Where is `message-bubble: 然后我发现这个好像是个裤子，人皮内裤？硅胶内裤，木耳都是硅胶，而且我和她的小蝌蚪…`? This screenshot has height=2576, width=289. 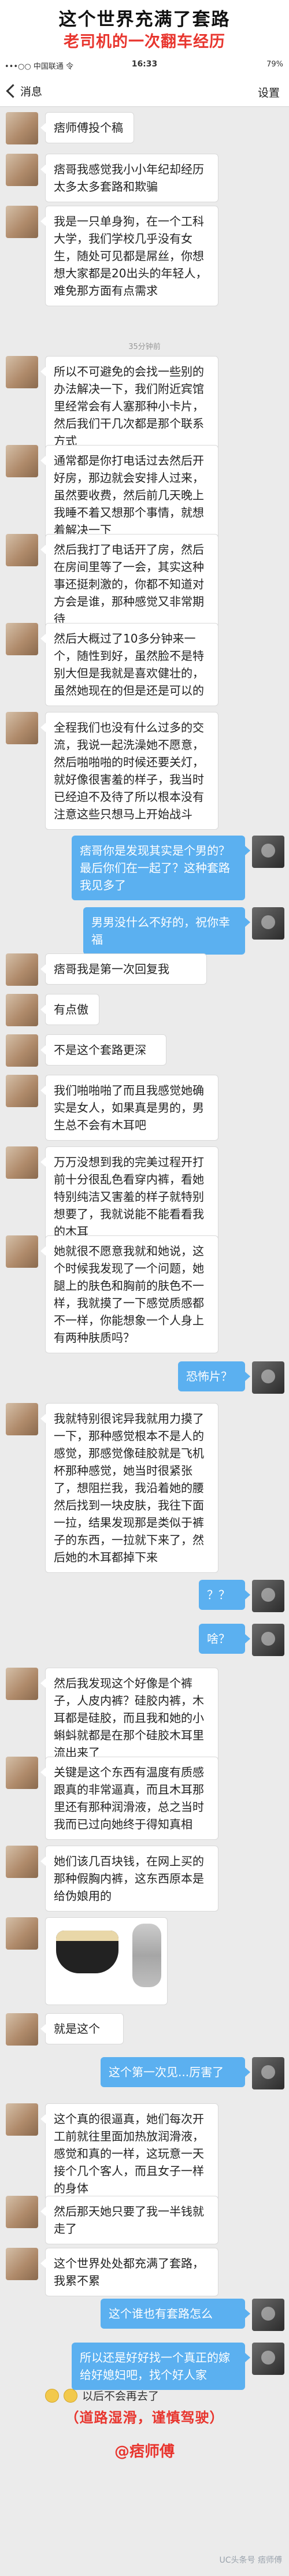
message-bubble: 然后我发现这个好像是个裤子，人皮内裤？硅胶内裤，木耳都是硅胶，而且我和她的小蝌蚪… is located at coordinates (129, 1718).